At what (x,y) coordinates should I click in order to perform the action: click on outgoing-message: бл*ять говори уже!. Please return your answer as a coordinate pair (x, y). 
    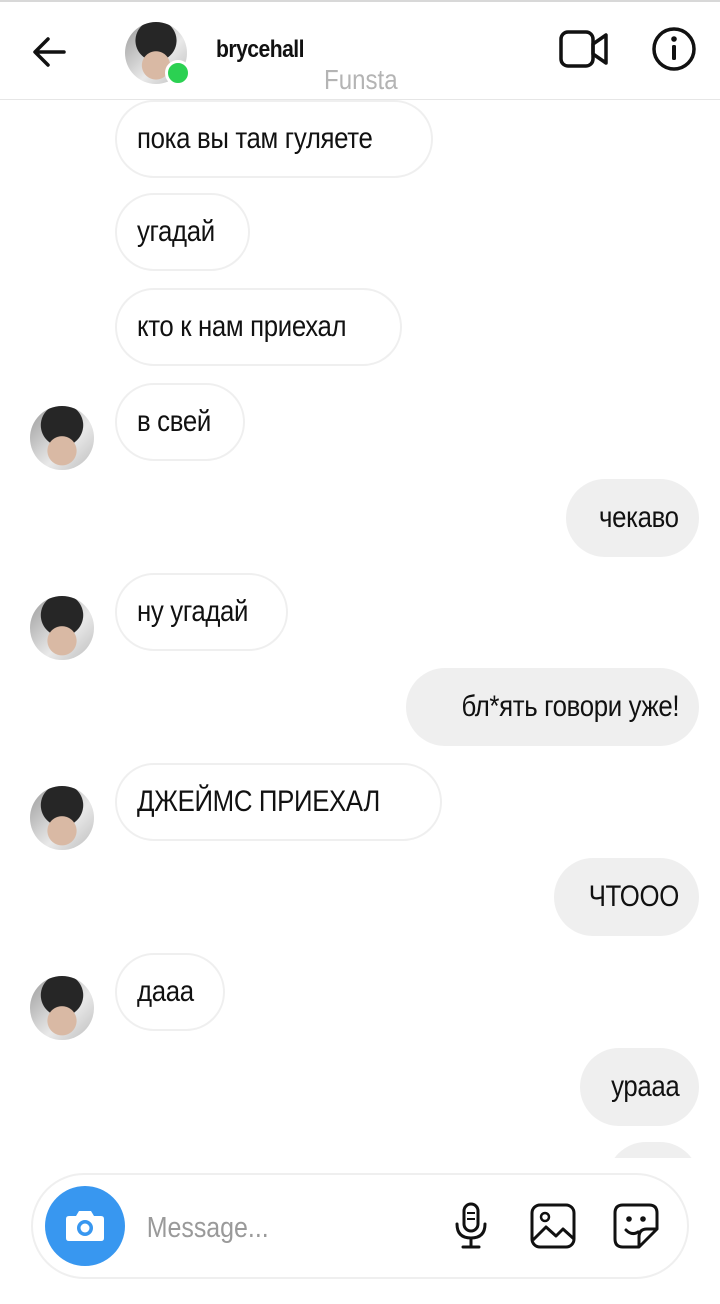
    Looking at the image, I should click on (552, 707).